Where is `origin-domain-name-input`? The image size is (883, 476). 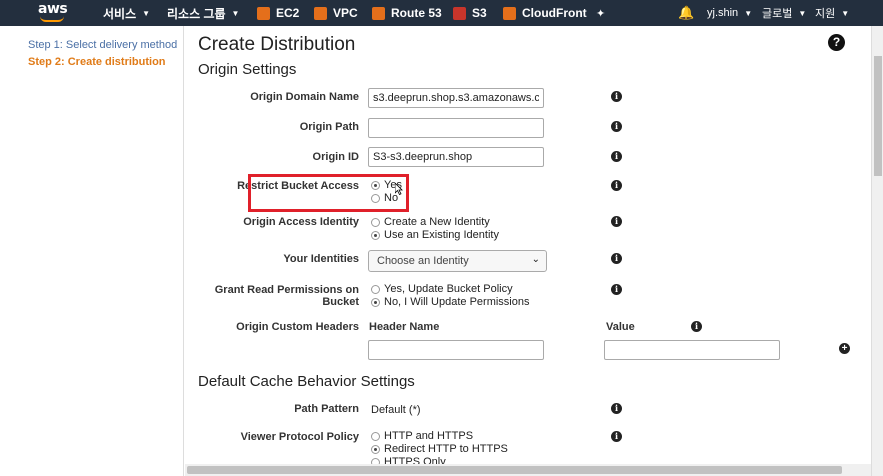
origin-domain-name-input is located at coordinates (456, 98).